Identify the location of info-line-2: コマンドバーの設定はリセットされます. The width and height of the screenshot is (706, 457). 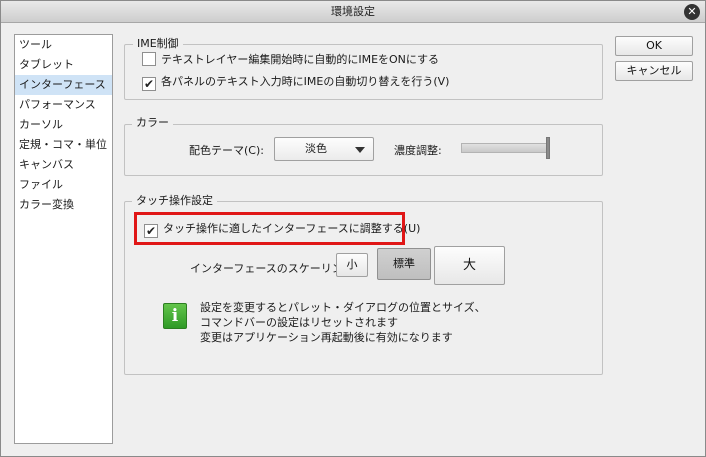
(299, 322).